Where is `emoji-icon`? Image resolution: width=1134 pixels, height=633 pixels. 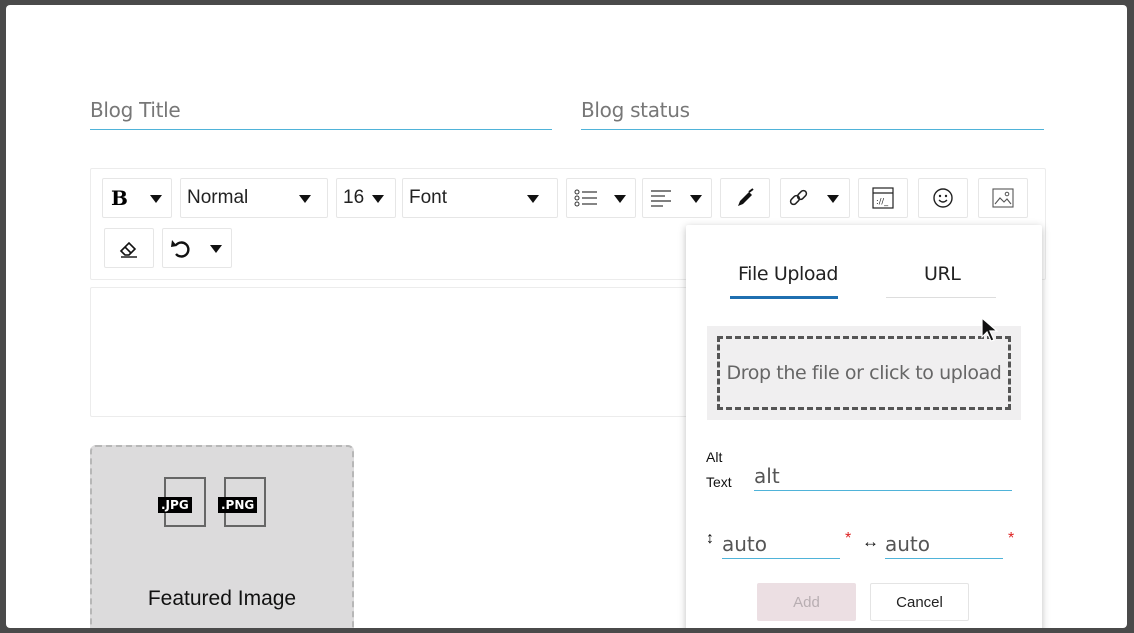 emoji-icon is located at coordinates (943, 198).